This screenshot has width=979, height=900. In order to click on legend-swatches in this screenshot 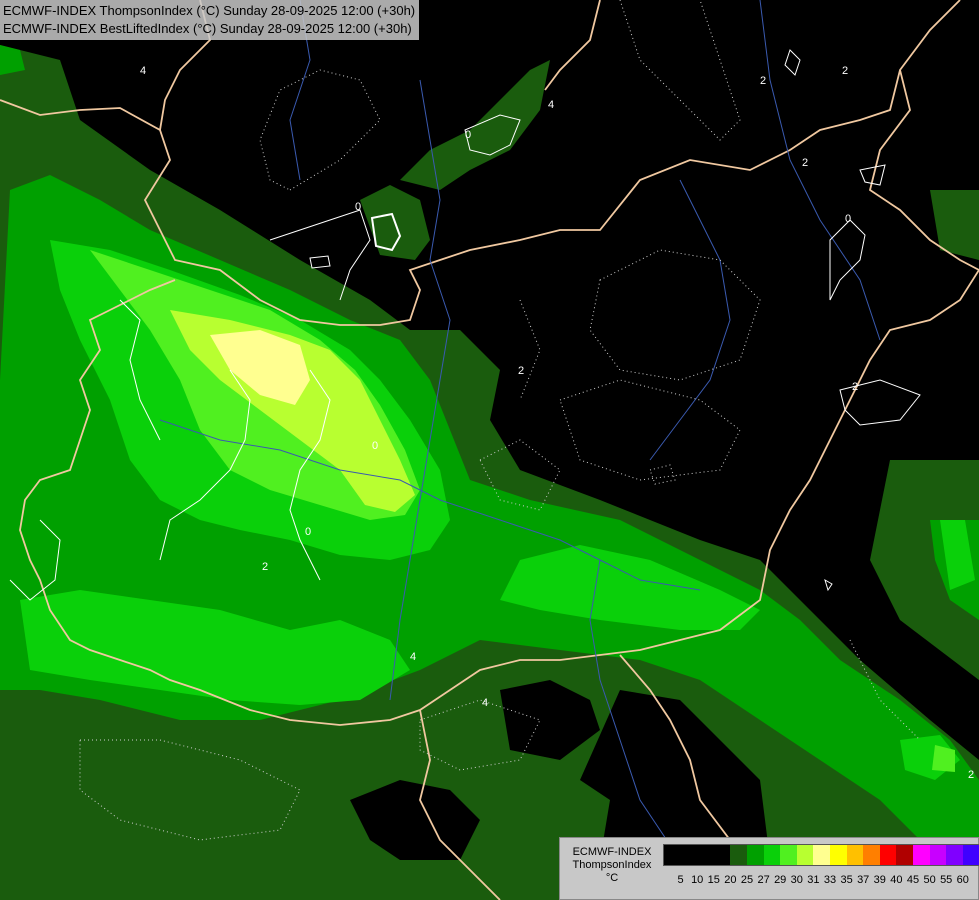, I will do `click(821, 855)`.